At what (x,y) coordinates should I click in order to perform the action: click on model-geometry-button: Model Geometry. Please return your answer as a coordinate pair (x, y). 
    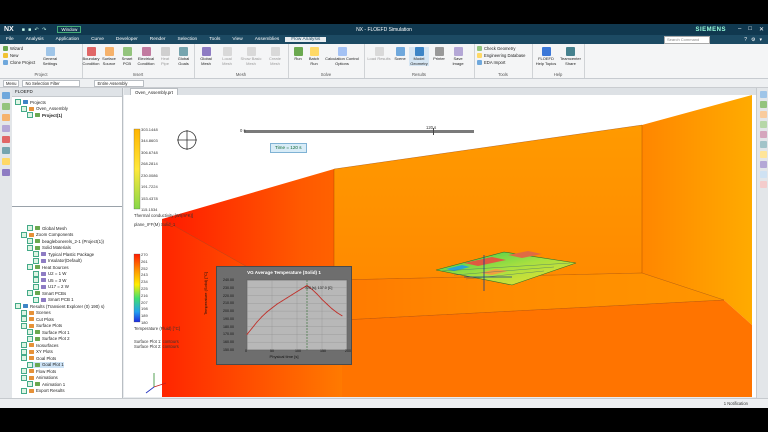
    Looking at the image, I should click on (419, 57).